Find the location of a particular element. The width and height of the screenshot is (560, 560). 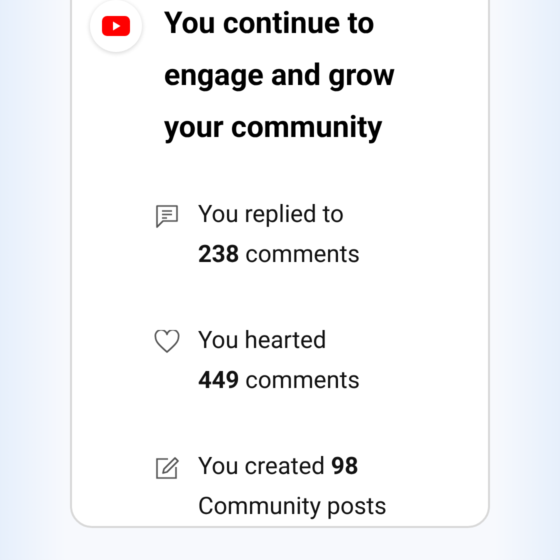

edit-icon is located at coordinates (167, 468).